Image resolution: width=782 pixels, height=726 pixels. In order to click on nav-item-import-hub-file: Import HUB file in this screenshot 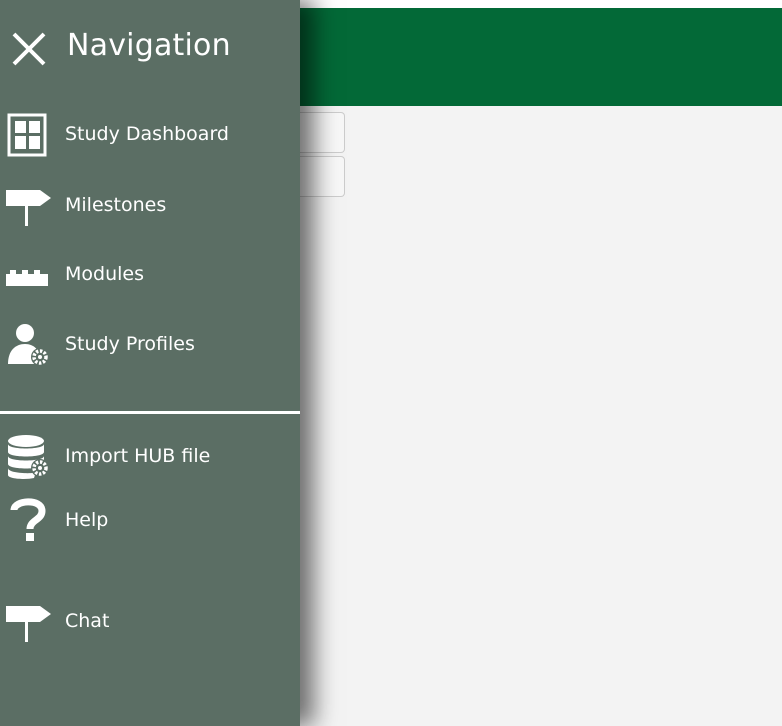, I will do `click(150, 457)`.